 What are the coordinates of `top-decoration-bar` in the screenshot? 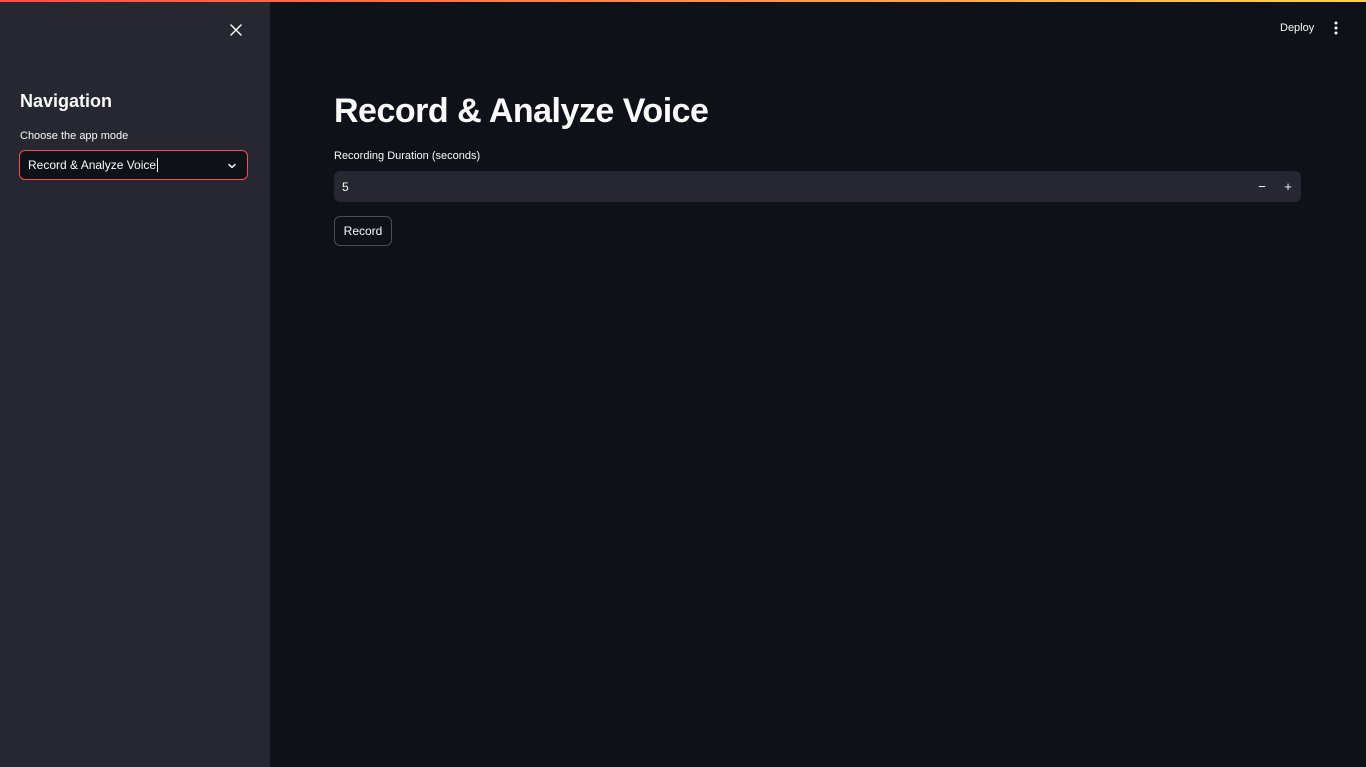 It's located at (683, 1).